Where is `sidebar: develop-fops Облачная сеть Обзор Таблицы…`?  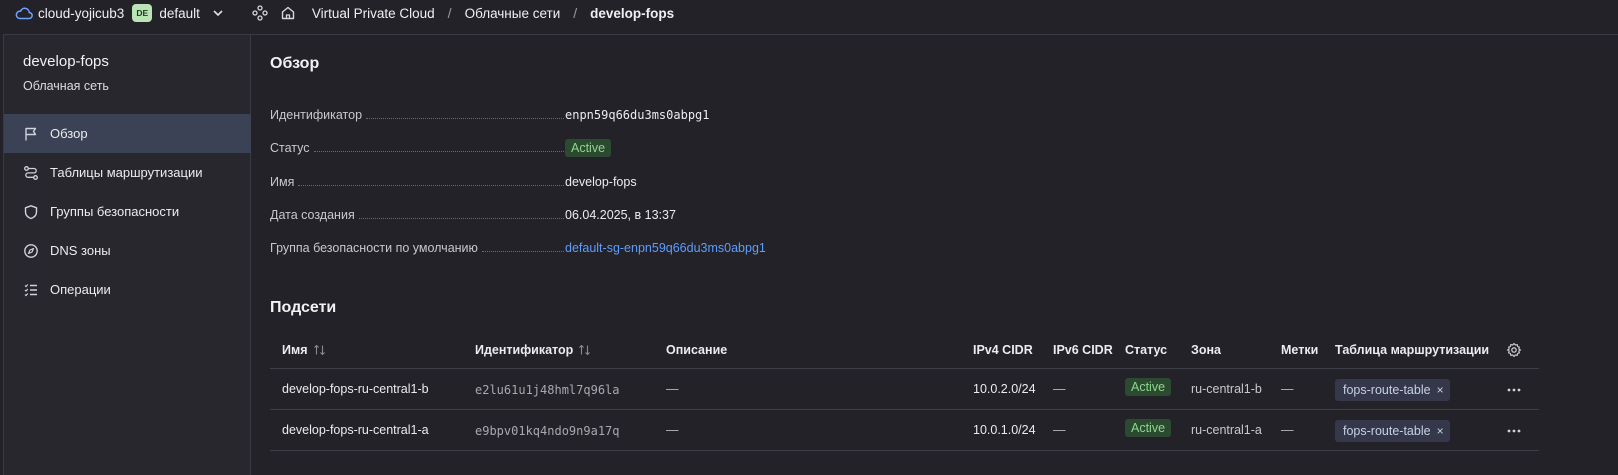
sidebar: develop-fops Облачная сеть Обзор Таблицы… is located at coordinates (127, 254).